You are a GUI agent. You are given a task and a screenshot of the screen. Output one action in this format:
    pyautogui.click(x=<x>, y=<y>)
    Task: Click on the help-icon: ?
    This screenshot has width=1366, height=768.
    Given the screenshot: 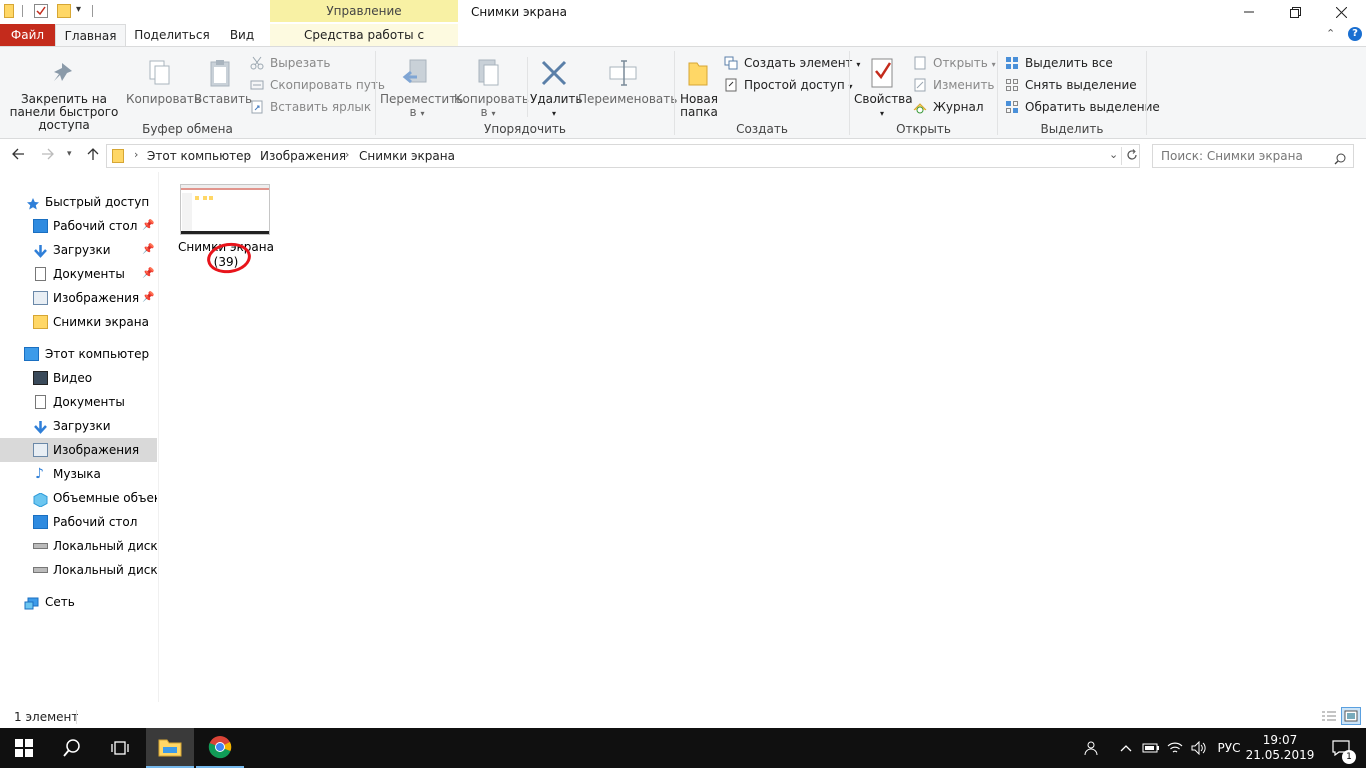 What is the action you would take?
    pyautogui.click(x=1355, y=34)
    